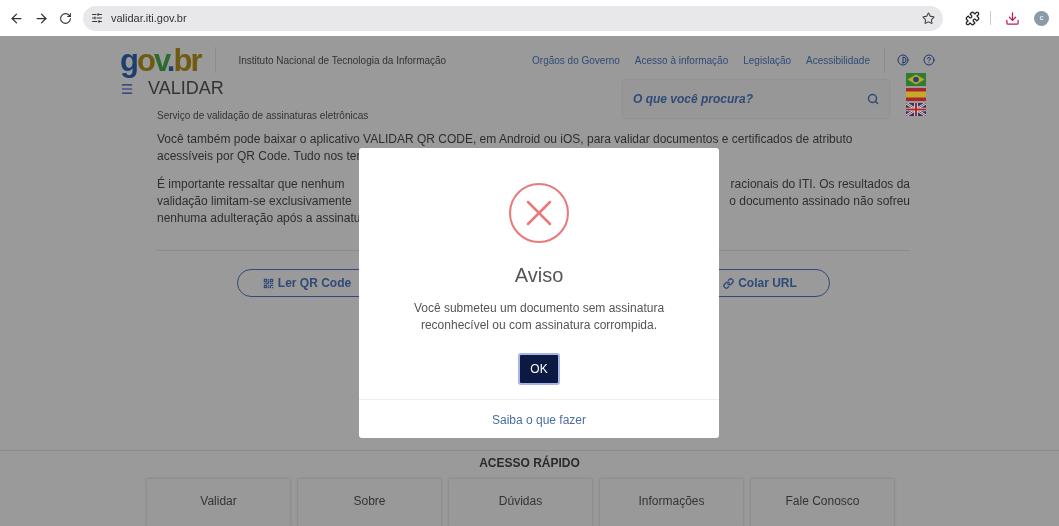  I want to click on quick-access-tile: Validar, so click(218, 502).